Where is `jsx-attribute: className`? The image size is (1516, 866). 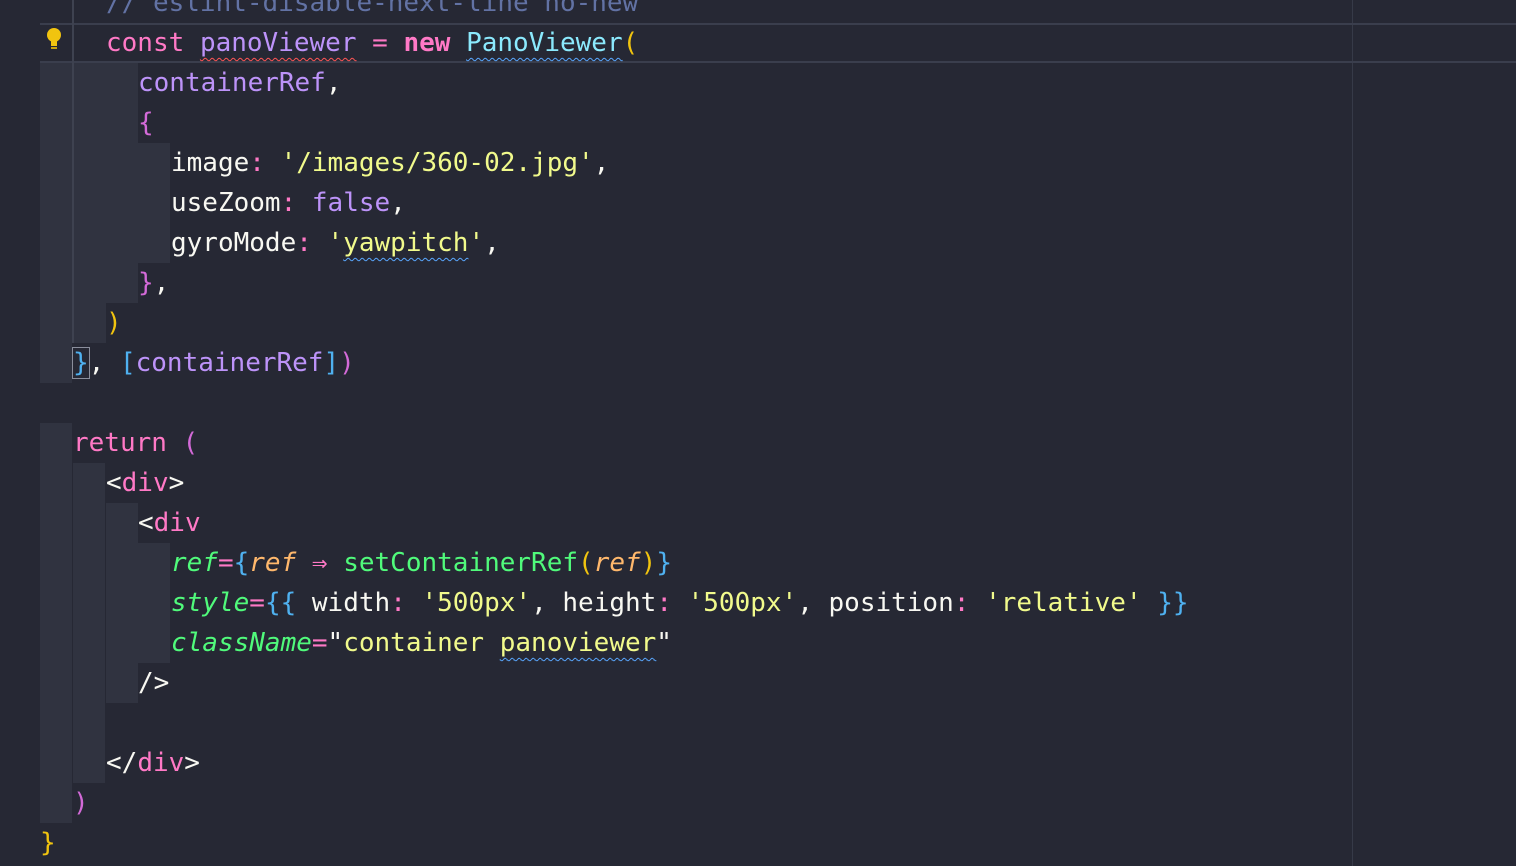
jsx-attribute: className is located at coordinates (241, 643).